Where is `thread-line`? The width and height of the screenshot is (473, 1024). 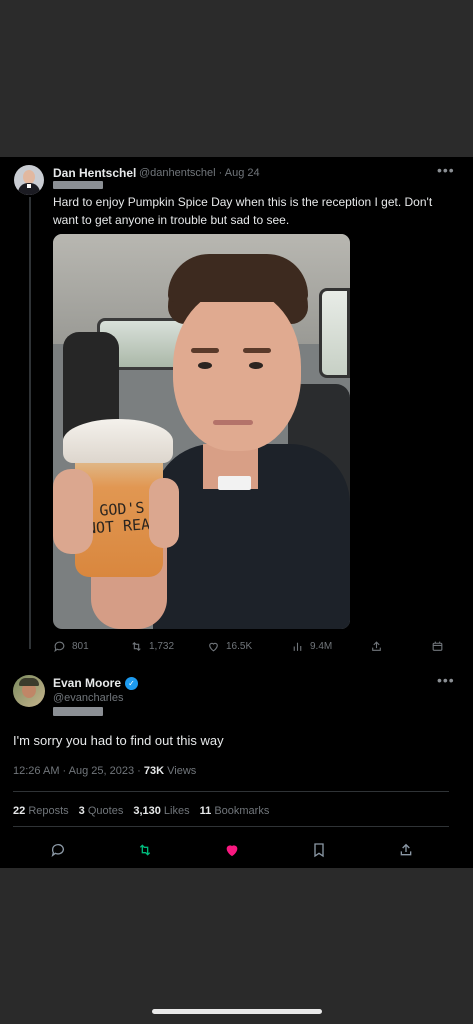 thread-line is located at coordinates (30, 423).